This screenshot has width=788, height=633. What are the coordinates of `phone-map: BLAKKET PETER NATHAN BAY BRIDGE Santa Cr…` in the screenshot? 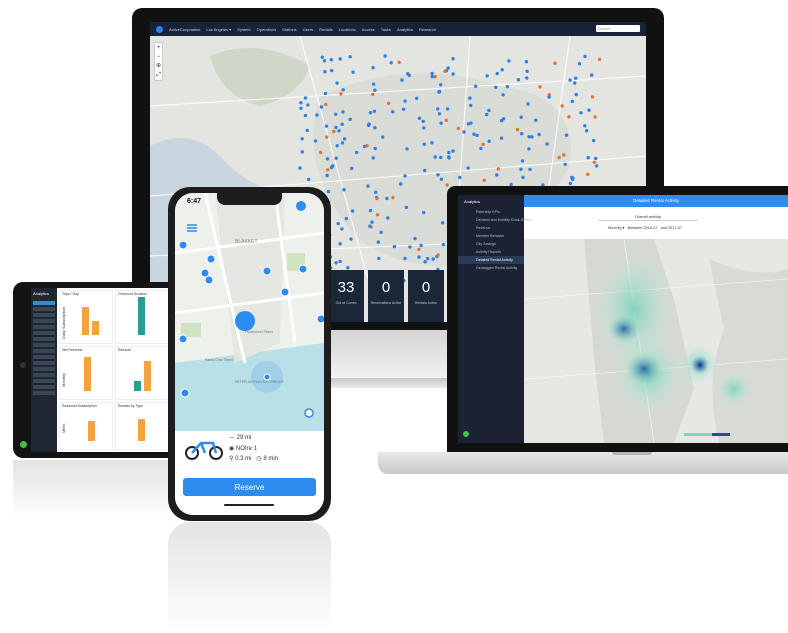 It's located at (249, 312).